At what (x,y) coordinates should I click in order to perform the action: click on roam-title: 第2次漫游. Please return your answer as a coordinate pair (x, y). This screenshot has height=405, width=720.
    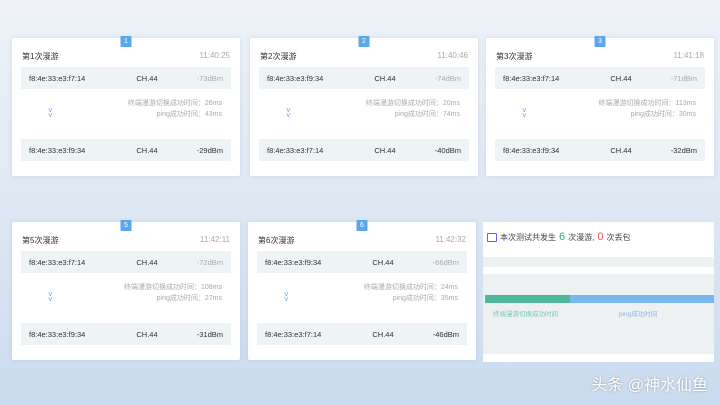
    Looking at the image, I should click on (278, 56).